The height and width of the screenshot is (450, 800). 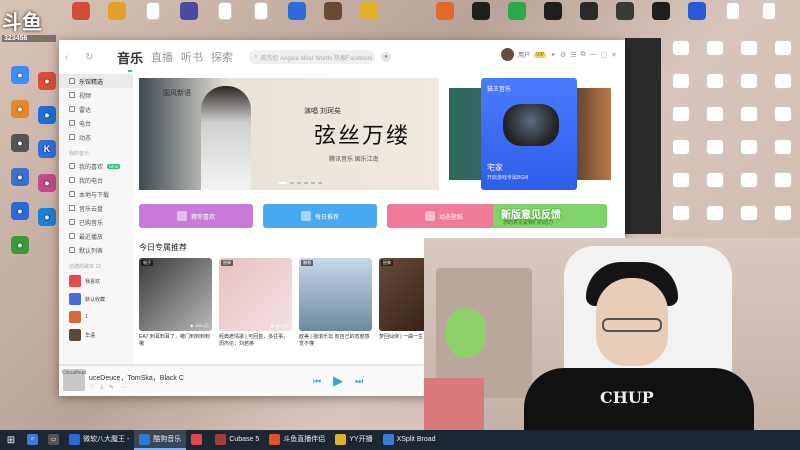 I want to click on taskbar-app: XSplit Broad, so click(x=409, y=440).